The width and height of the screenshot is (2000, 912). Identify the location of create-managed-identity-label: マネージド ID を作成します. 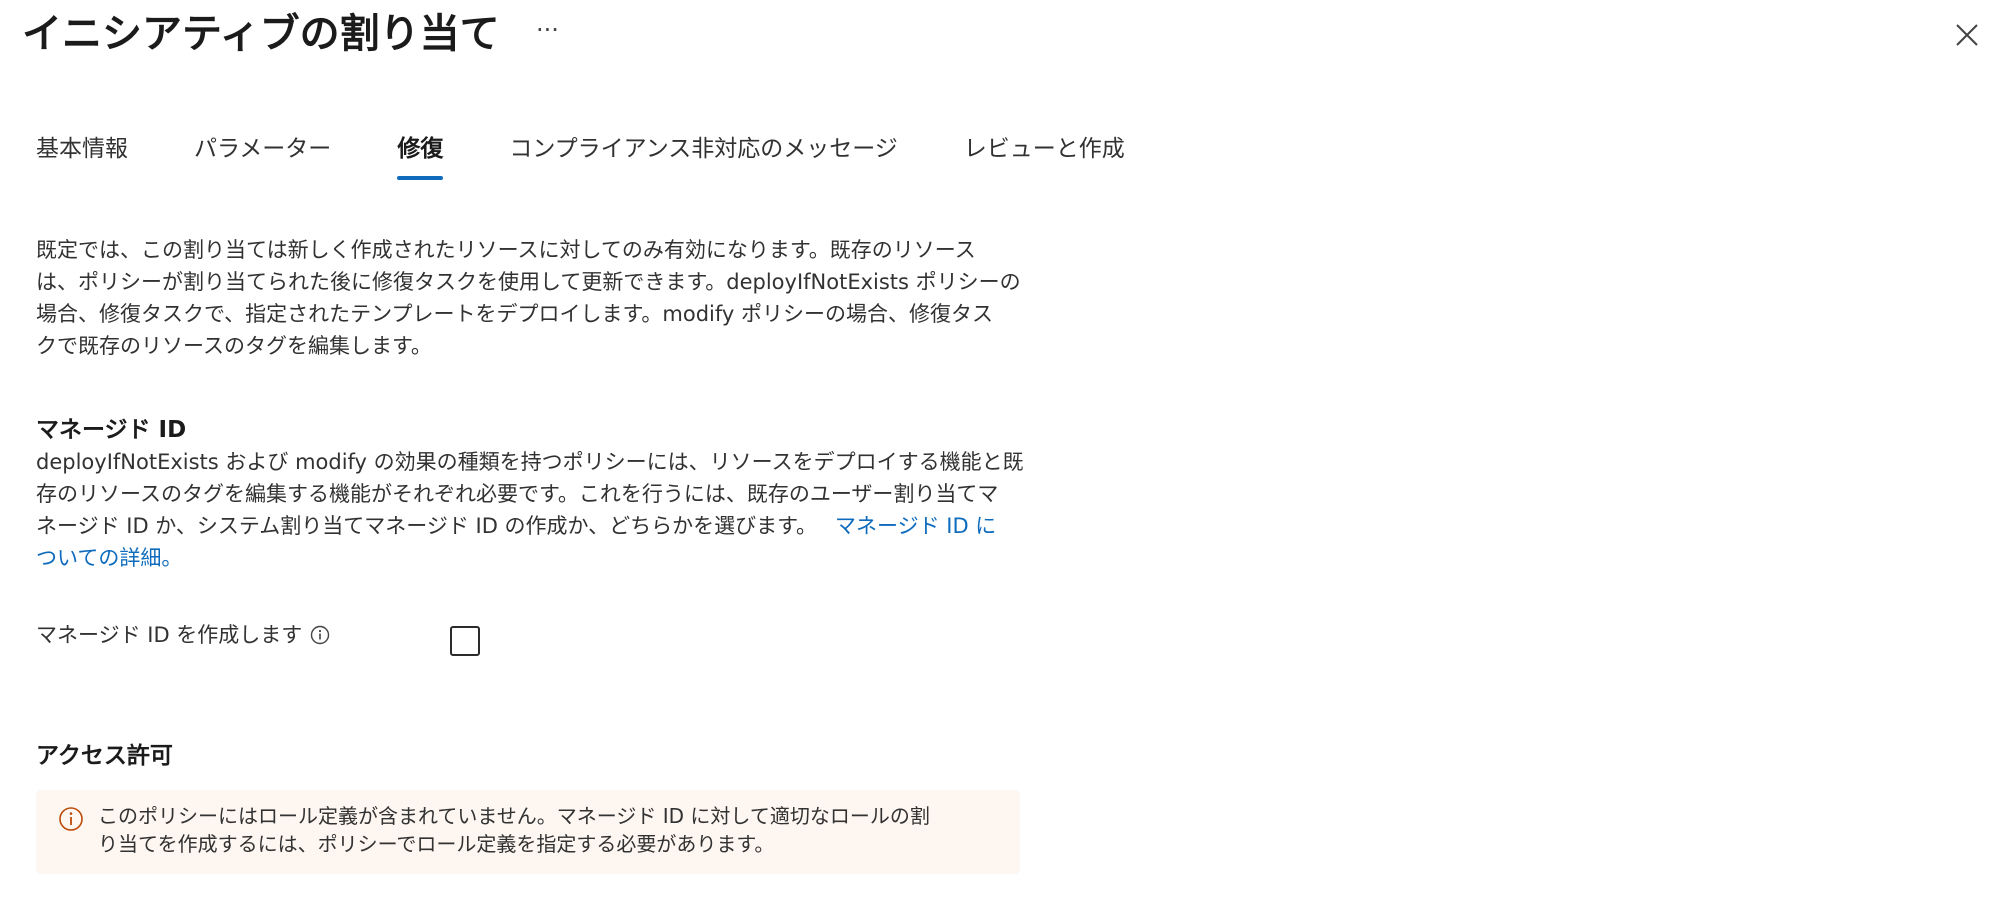
(183, 635).